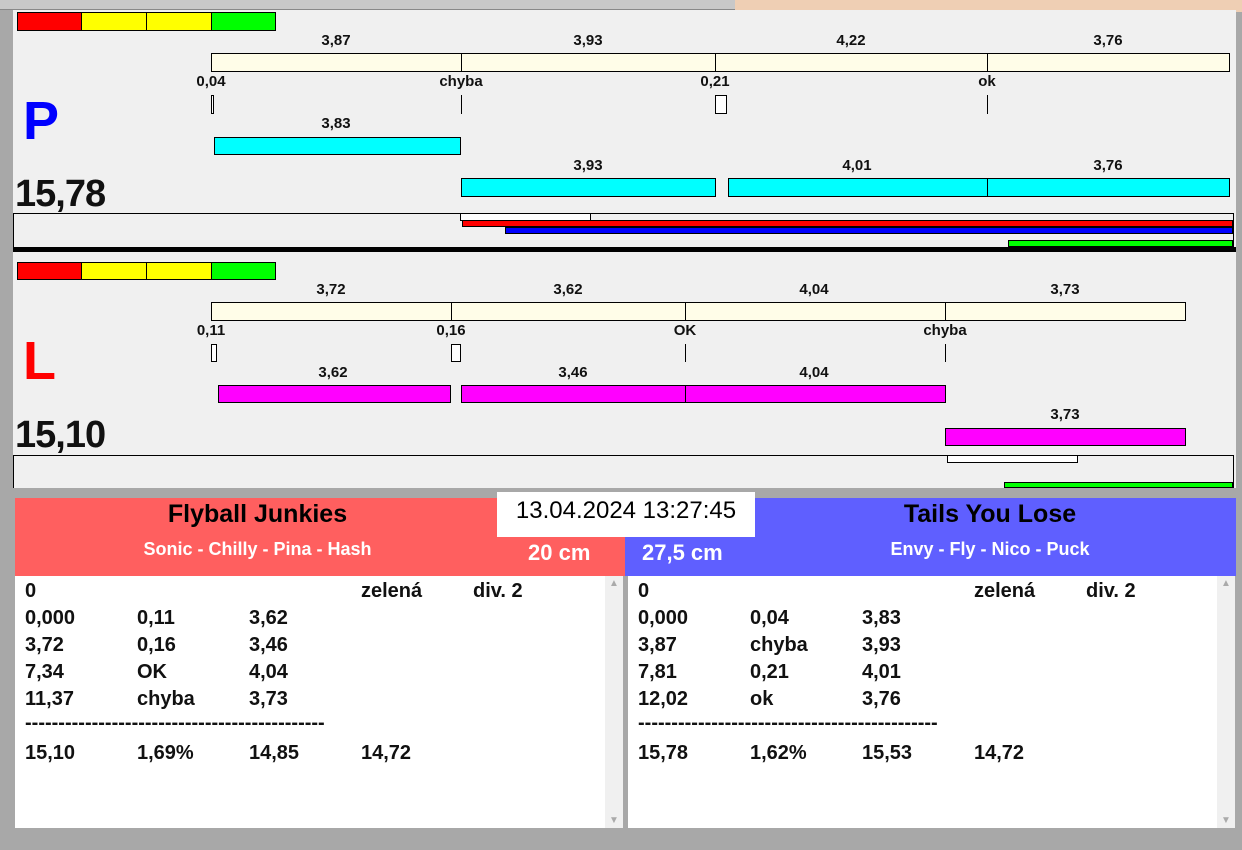  What do you see at coordinates (987, 81) in the screenshot?
I see `marker-label: ok` at bounding box center [987, 81].